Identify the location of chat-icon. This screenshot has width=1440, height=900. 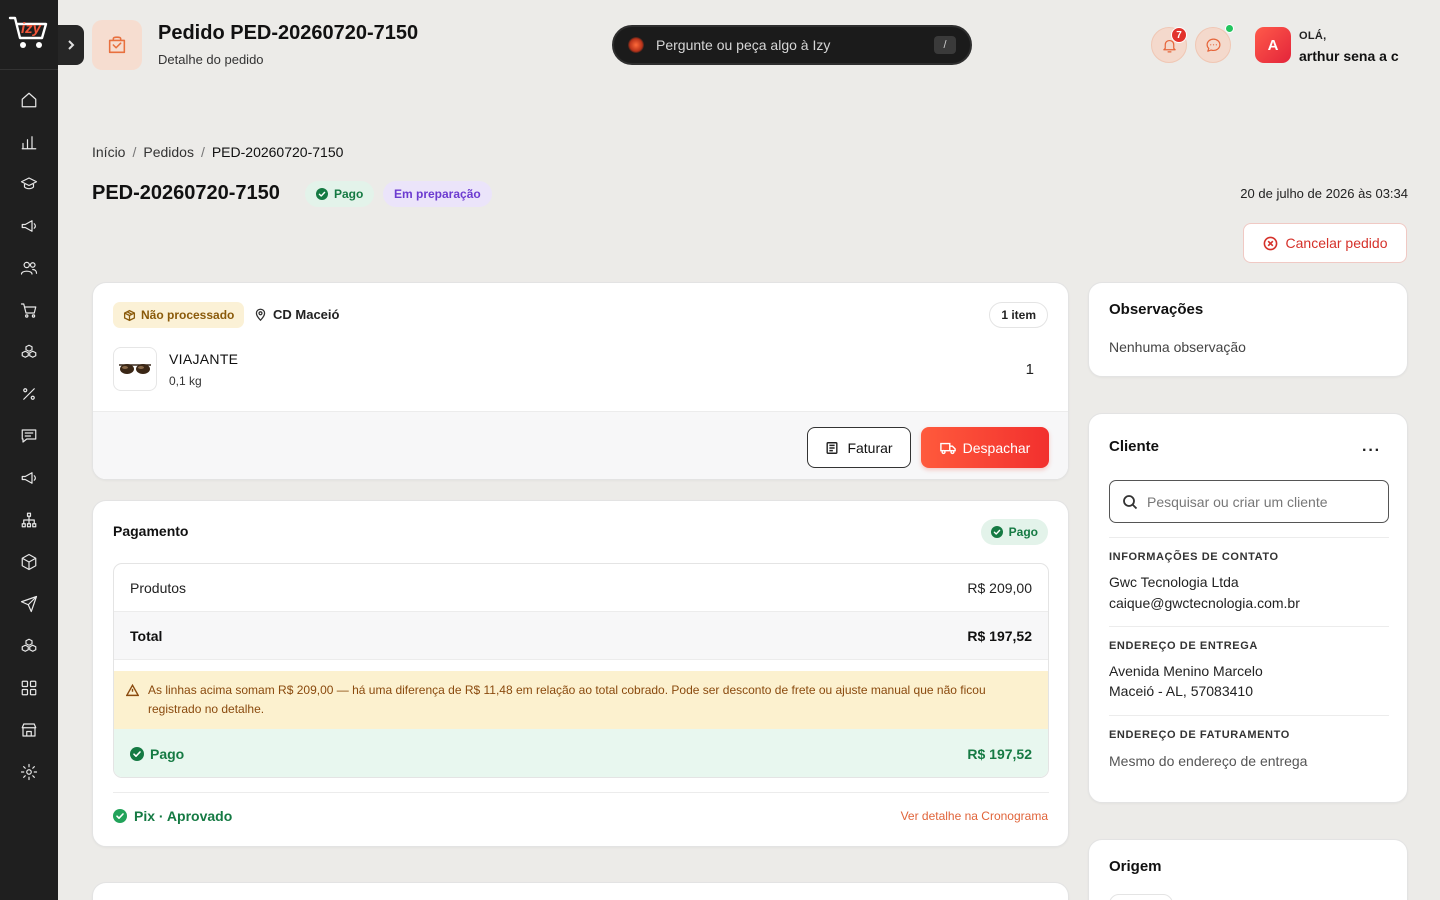
(1213, 45).